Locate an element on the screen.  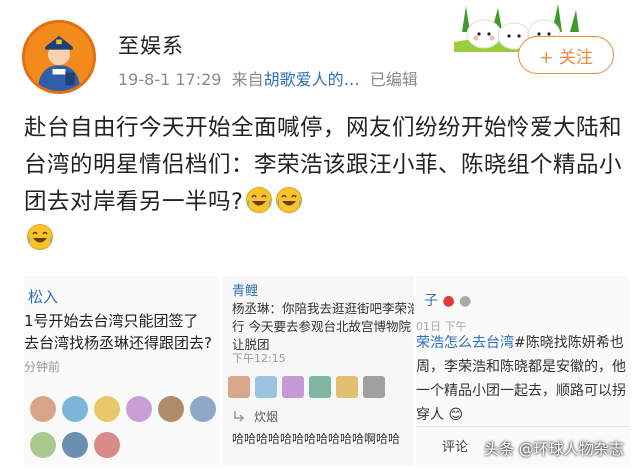
panel2-time: 下午12:15 is located at coordinates (259, 358).